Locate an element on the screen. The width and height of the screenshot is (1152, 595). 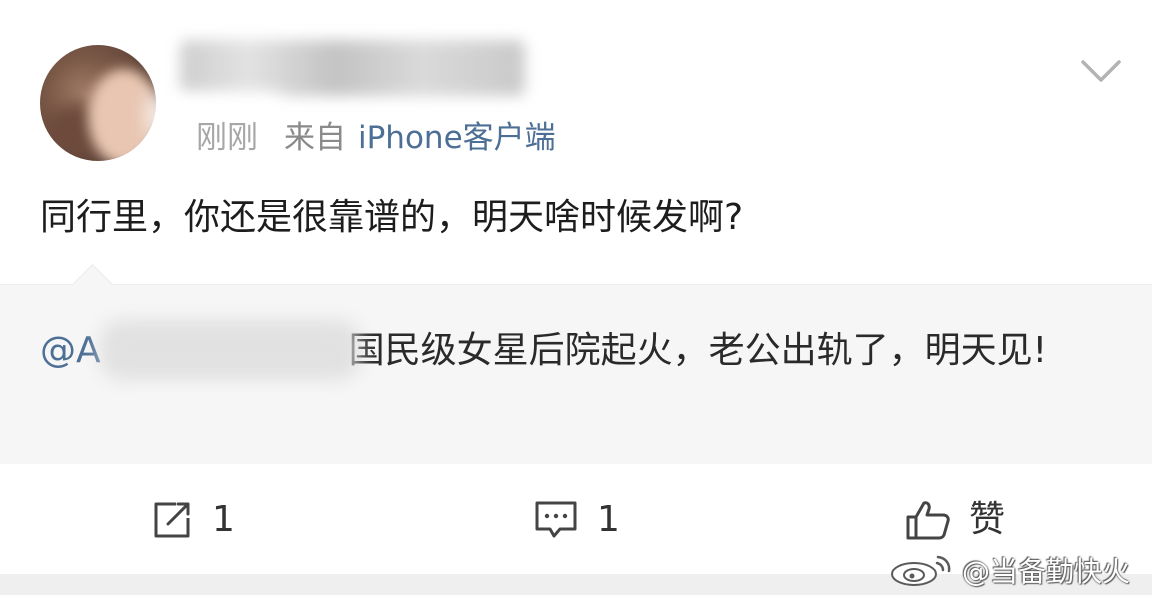
quoted-body: 国民级女星后院起火，老公出轨了，明天见! is located at coordinates (698, 350).